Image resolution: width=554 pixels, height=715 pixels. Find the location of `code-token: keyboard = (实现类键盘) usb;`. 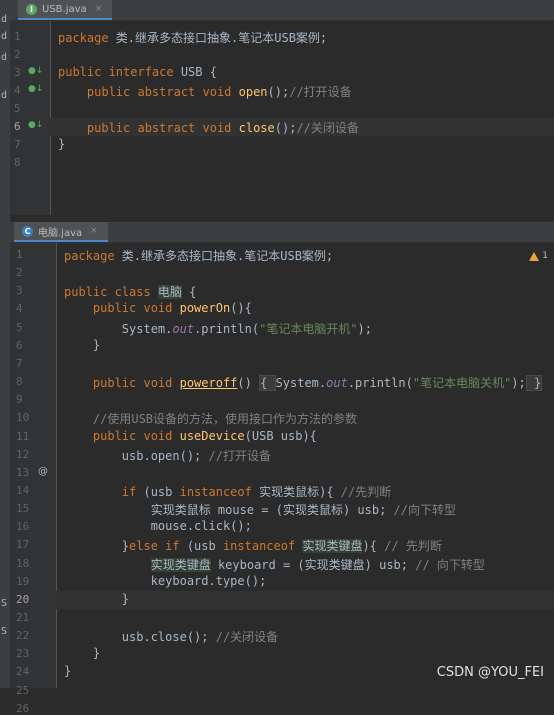

code-token: keyboard = (实现类键盘) usb; is located at coordinates (313, 564).